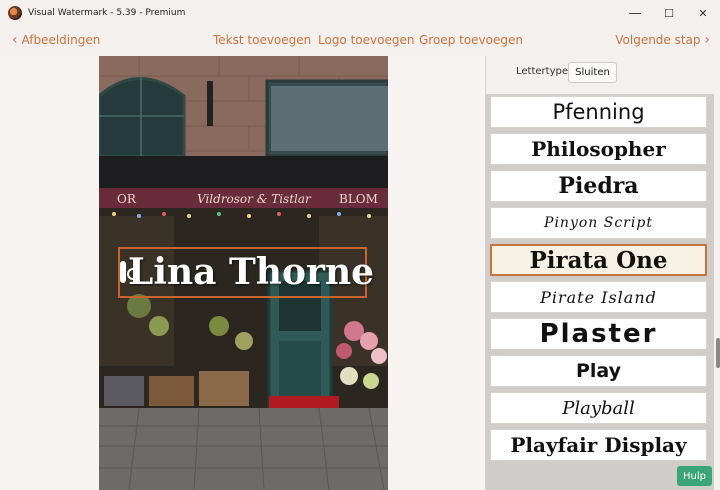 This screenshot has height=490, width=720. Describe the element at coordinates (658, 40) in the screenshot. I see `next-label: Volgende stap` at that location.